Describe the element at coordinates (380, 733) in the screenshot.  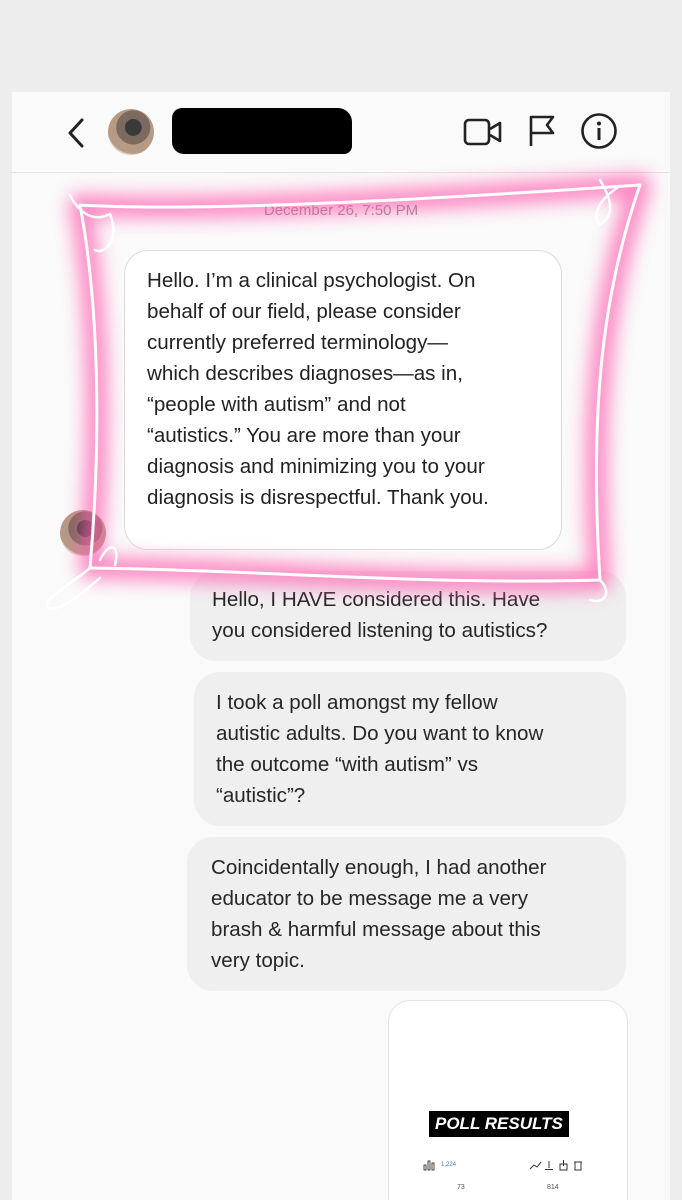
I see `message-line: autistic adults. Do you want to know` at that location.